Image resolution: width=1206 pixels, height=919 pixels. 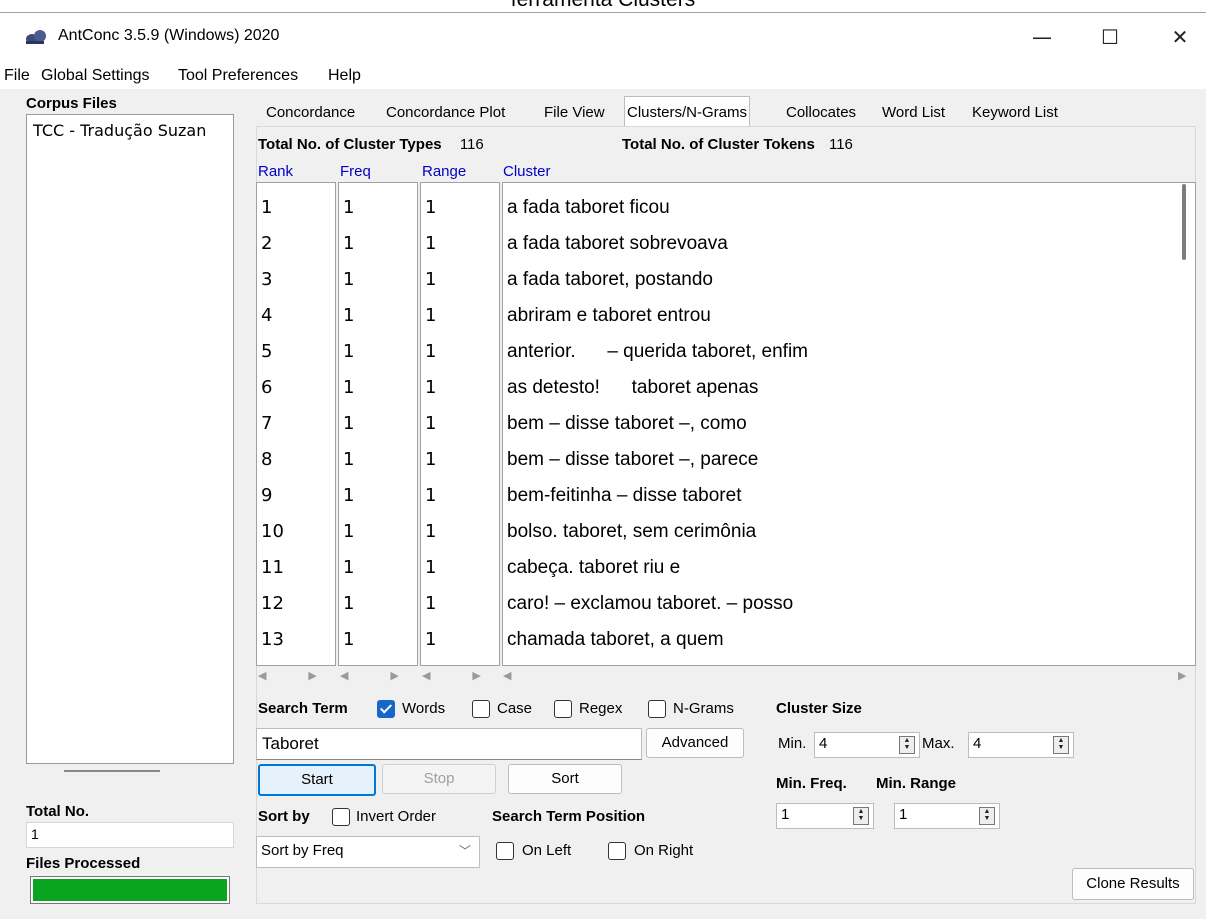 I want to click on min-freq-spin-arrows-icon: ▲ ▼, so click(x=861, y=816).